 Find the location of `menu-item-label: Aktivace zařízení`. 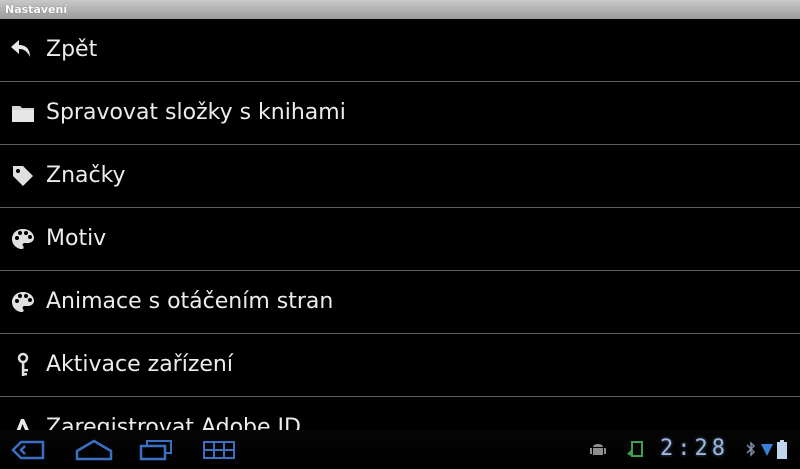

menu-item-label: Aktivace zařízení is located at coordinates (139, 364).